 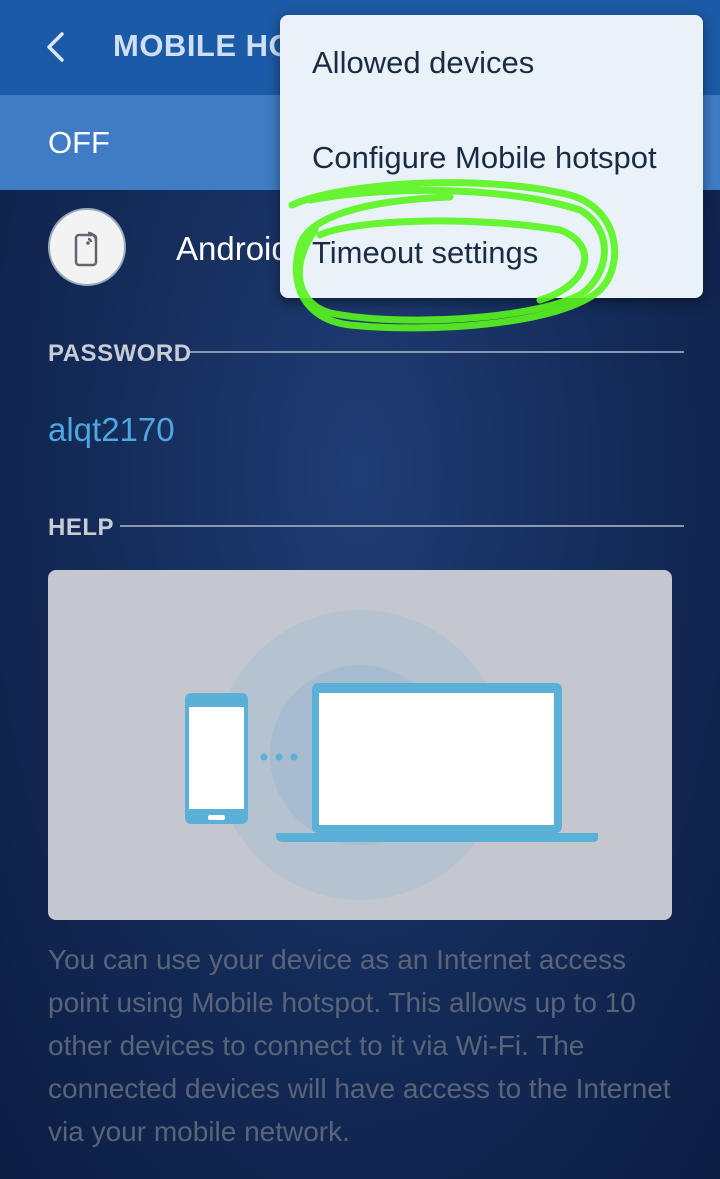 What do you see at coordinates (120, 353) in the screenshot?
I see `password-heading: PASSWORD` at bounding box center [120, 353].